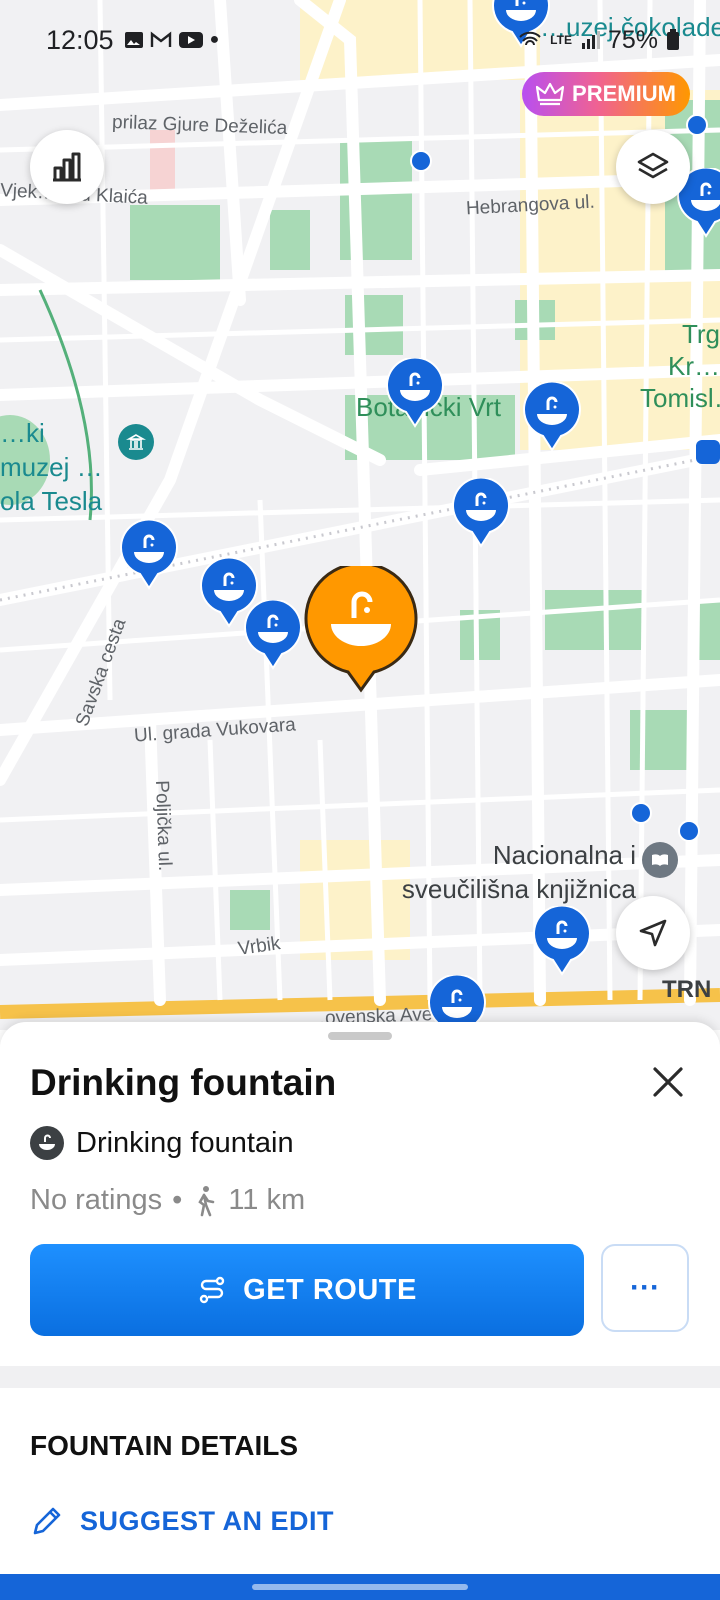  What do you see at coordinates (360, 1036) in the screenshot?
I see `sheet-drag-handle` at bounding box center [360, 1036].